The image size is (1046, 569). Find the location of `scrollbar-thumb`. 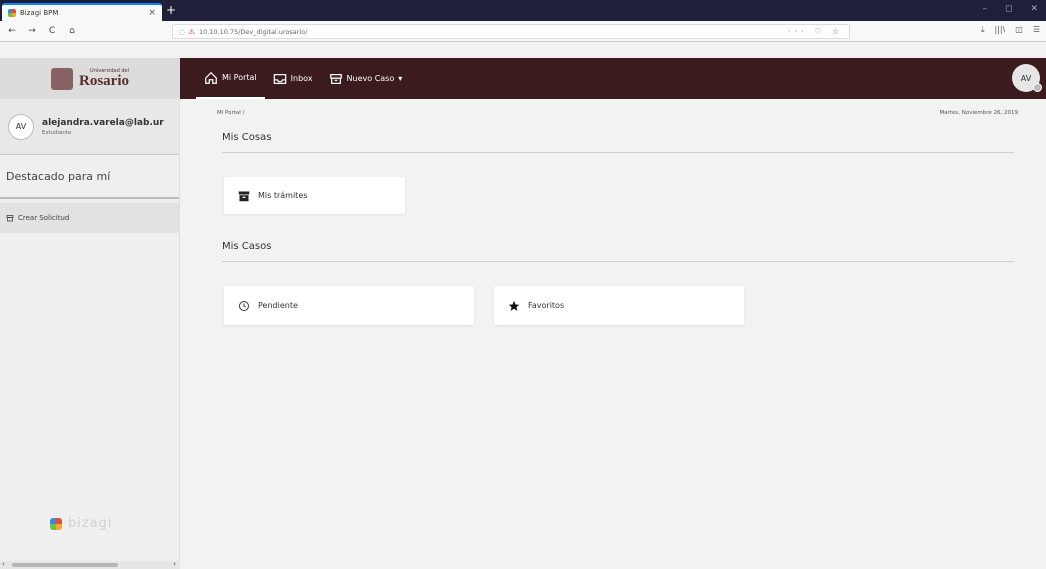

scrollbar-thumb is located at coordinates (65, 565).